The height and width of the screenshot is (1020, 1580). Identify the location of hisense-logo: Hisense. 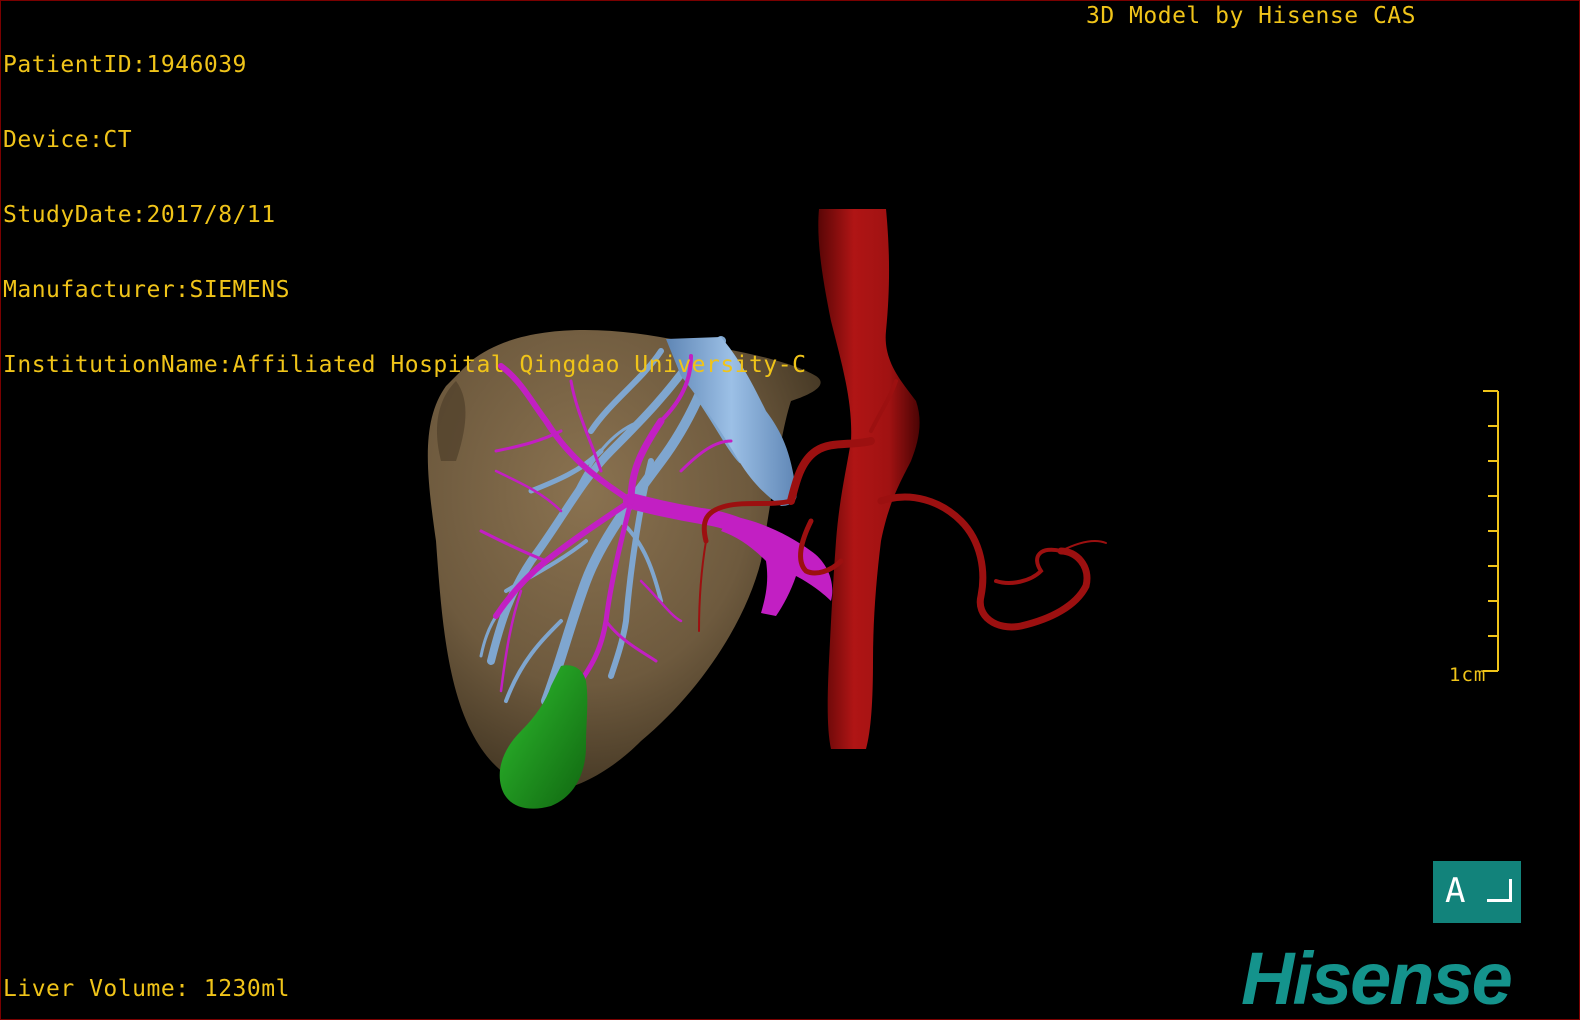
(1377, 978).